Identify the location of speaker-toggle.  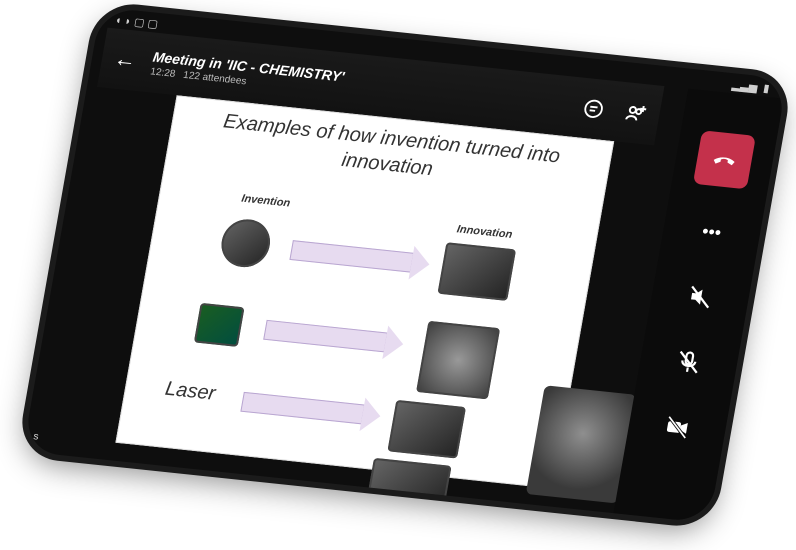
(700, 297).